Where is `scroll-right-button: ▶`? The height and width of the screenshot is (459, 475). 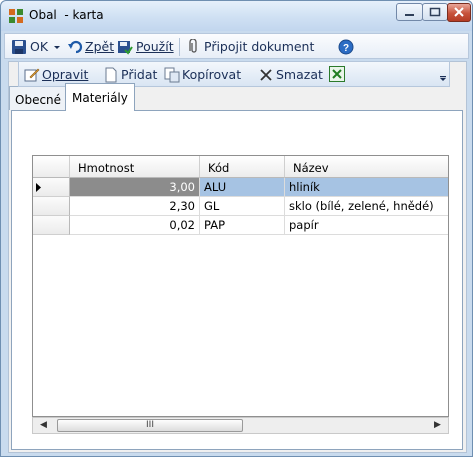 scroll-right-button: ▶ is located at coordinates (437, 425).